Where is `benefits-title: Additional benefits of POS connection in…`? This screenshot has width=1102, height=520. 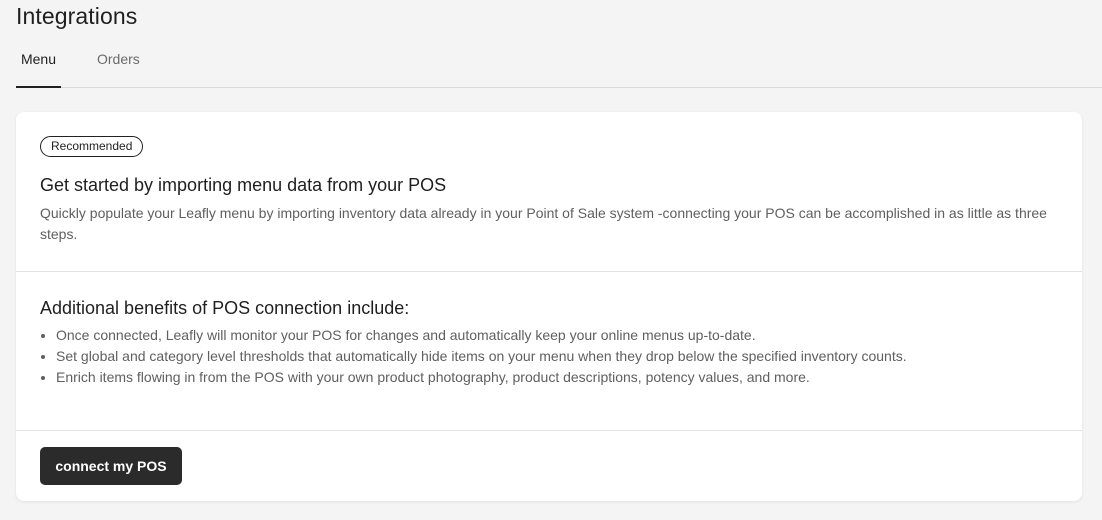
benefits-title: Additional benefits of POS connection in… is located at coordinates (225, 308).